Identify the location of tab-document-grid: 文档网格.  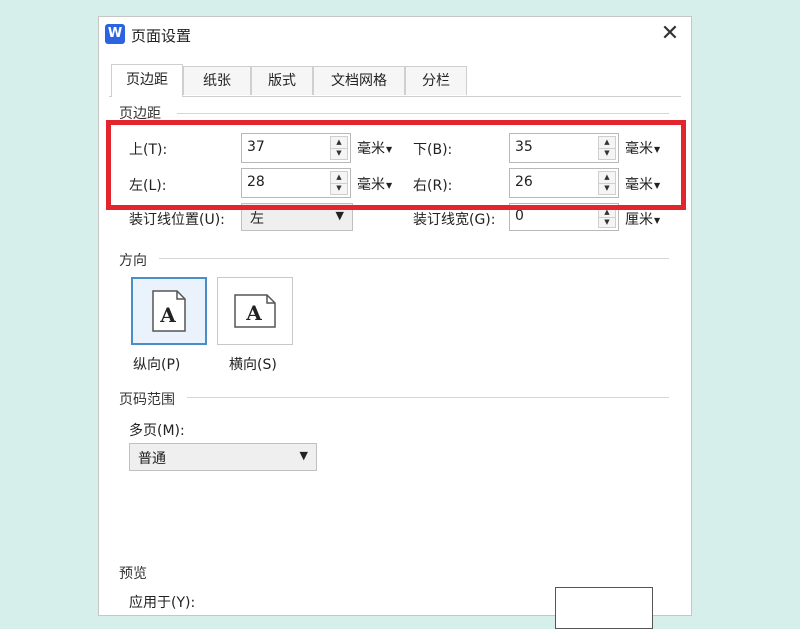
(359, 80).